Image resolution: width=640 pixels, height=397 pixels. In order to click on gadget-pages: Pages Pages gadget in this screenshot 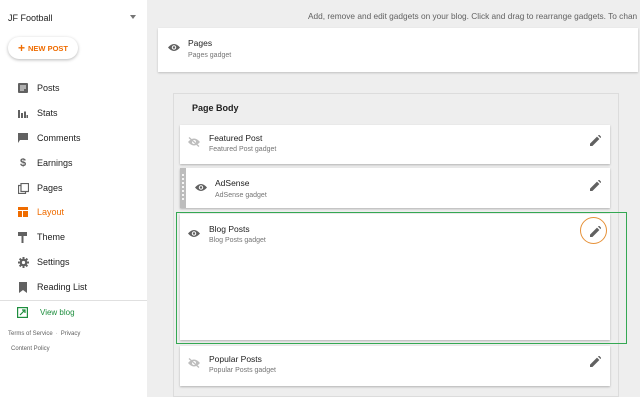, I will do `click(398, 50)`.